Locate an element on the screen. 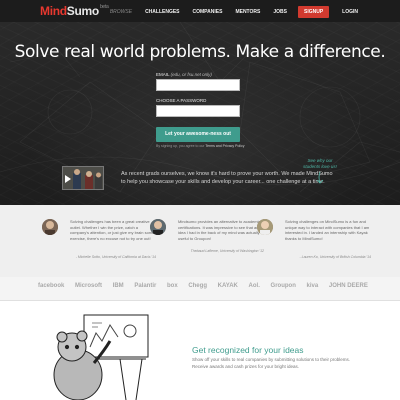 Image resolution: width=400 pixels, height=400 pixels. partner-logo-box: box is located at coordinates (172, 286).